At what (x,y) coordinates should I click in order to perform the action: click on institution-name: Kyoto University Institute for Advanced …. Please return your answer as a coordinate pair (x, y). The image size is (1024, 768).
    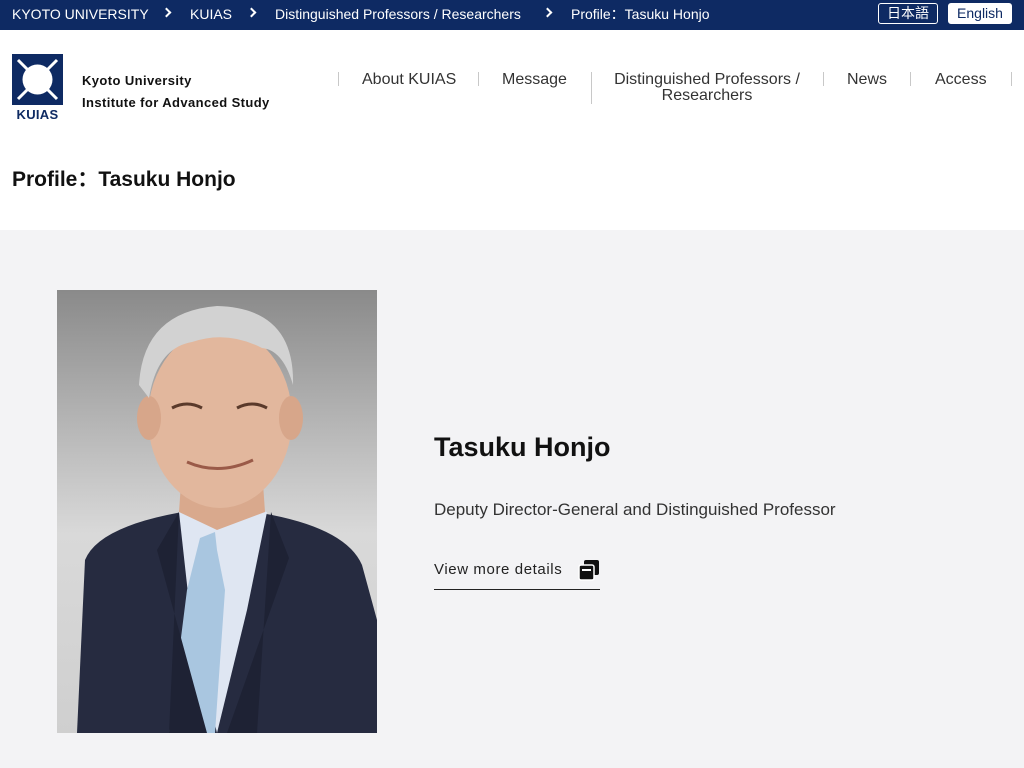
    Looking at the image, I should click on (176, 92).